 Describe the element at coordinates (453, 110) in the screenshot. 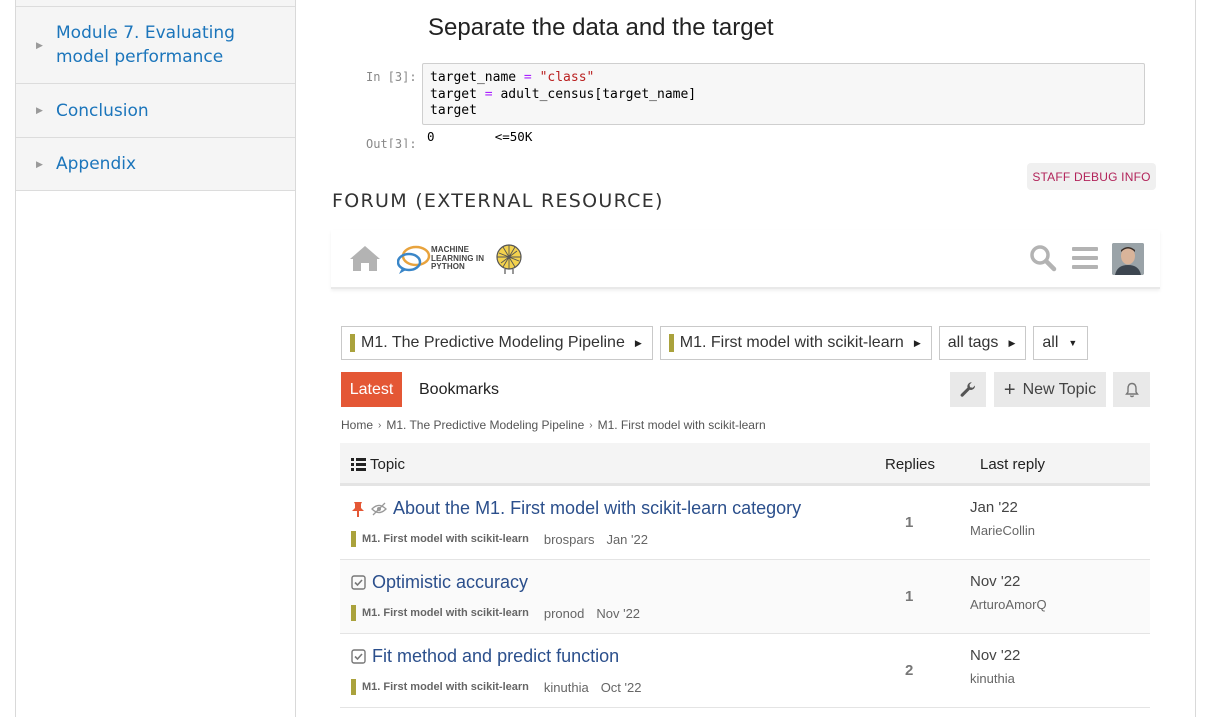

I see `code-line: target` at that location.